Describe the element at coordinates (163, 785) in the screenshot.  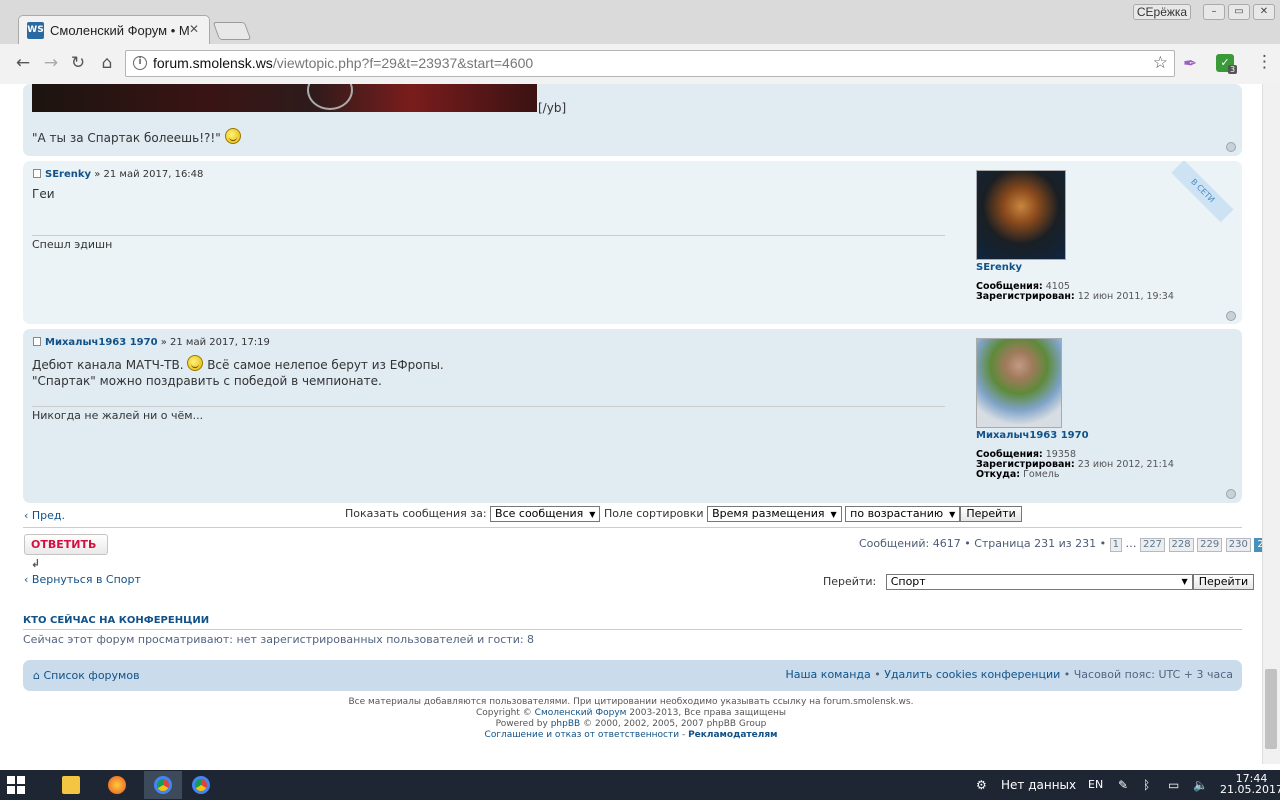
I see `chrome-taskbar-icon` at that location.